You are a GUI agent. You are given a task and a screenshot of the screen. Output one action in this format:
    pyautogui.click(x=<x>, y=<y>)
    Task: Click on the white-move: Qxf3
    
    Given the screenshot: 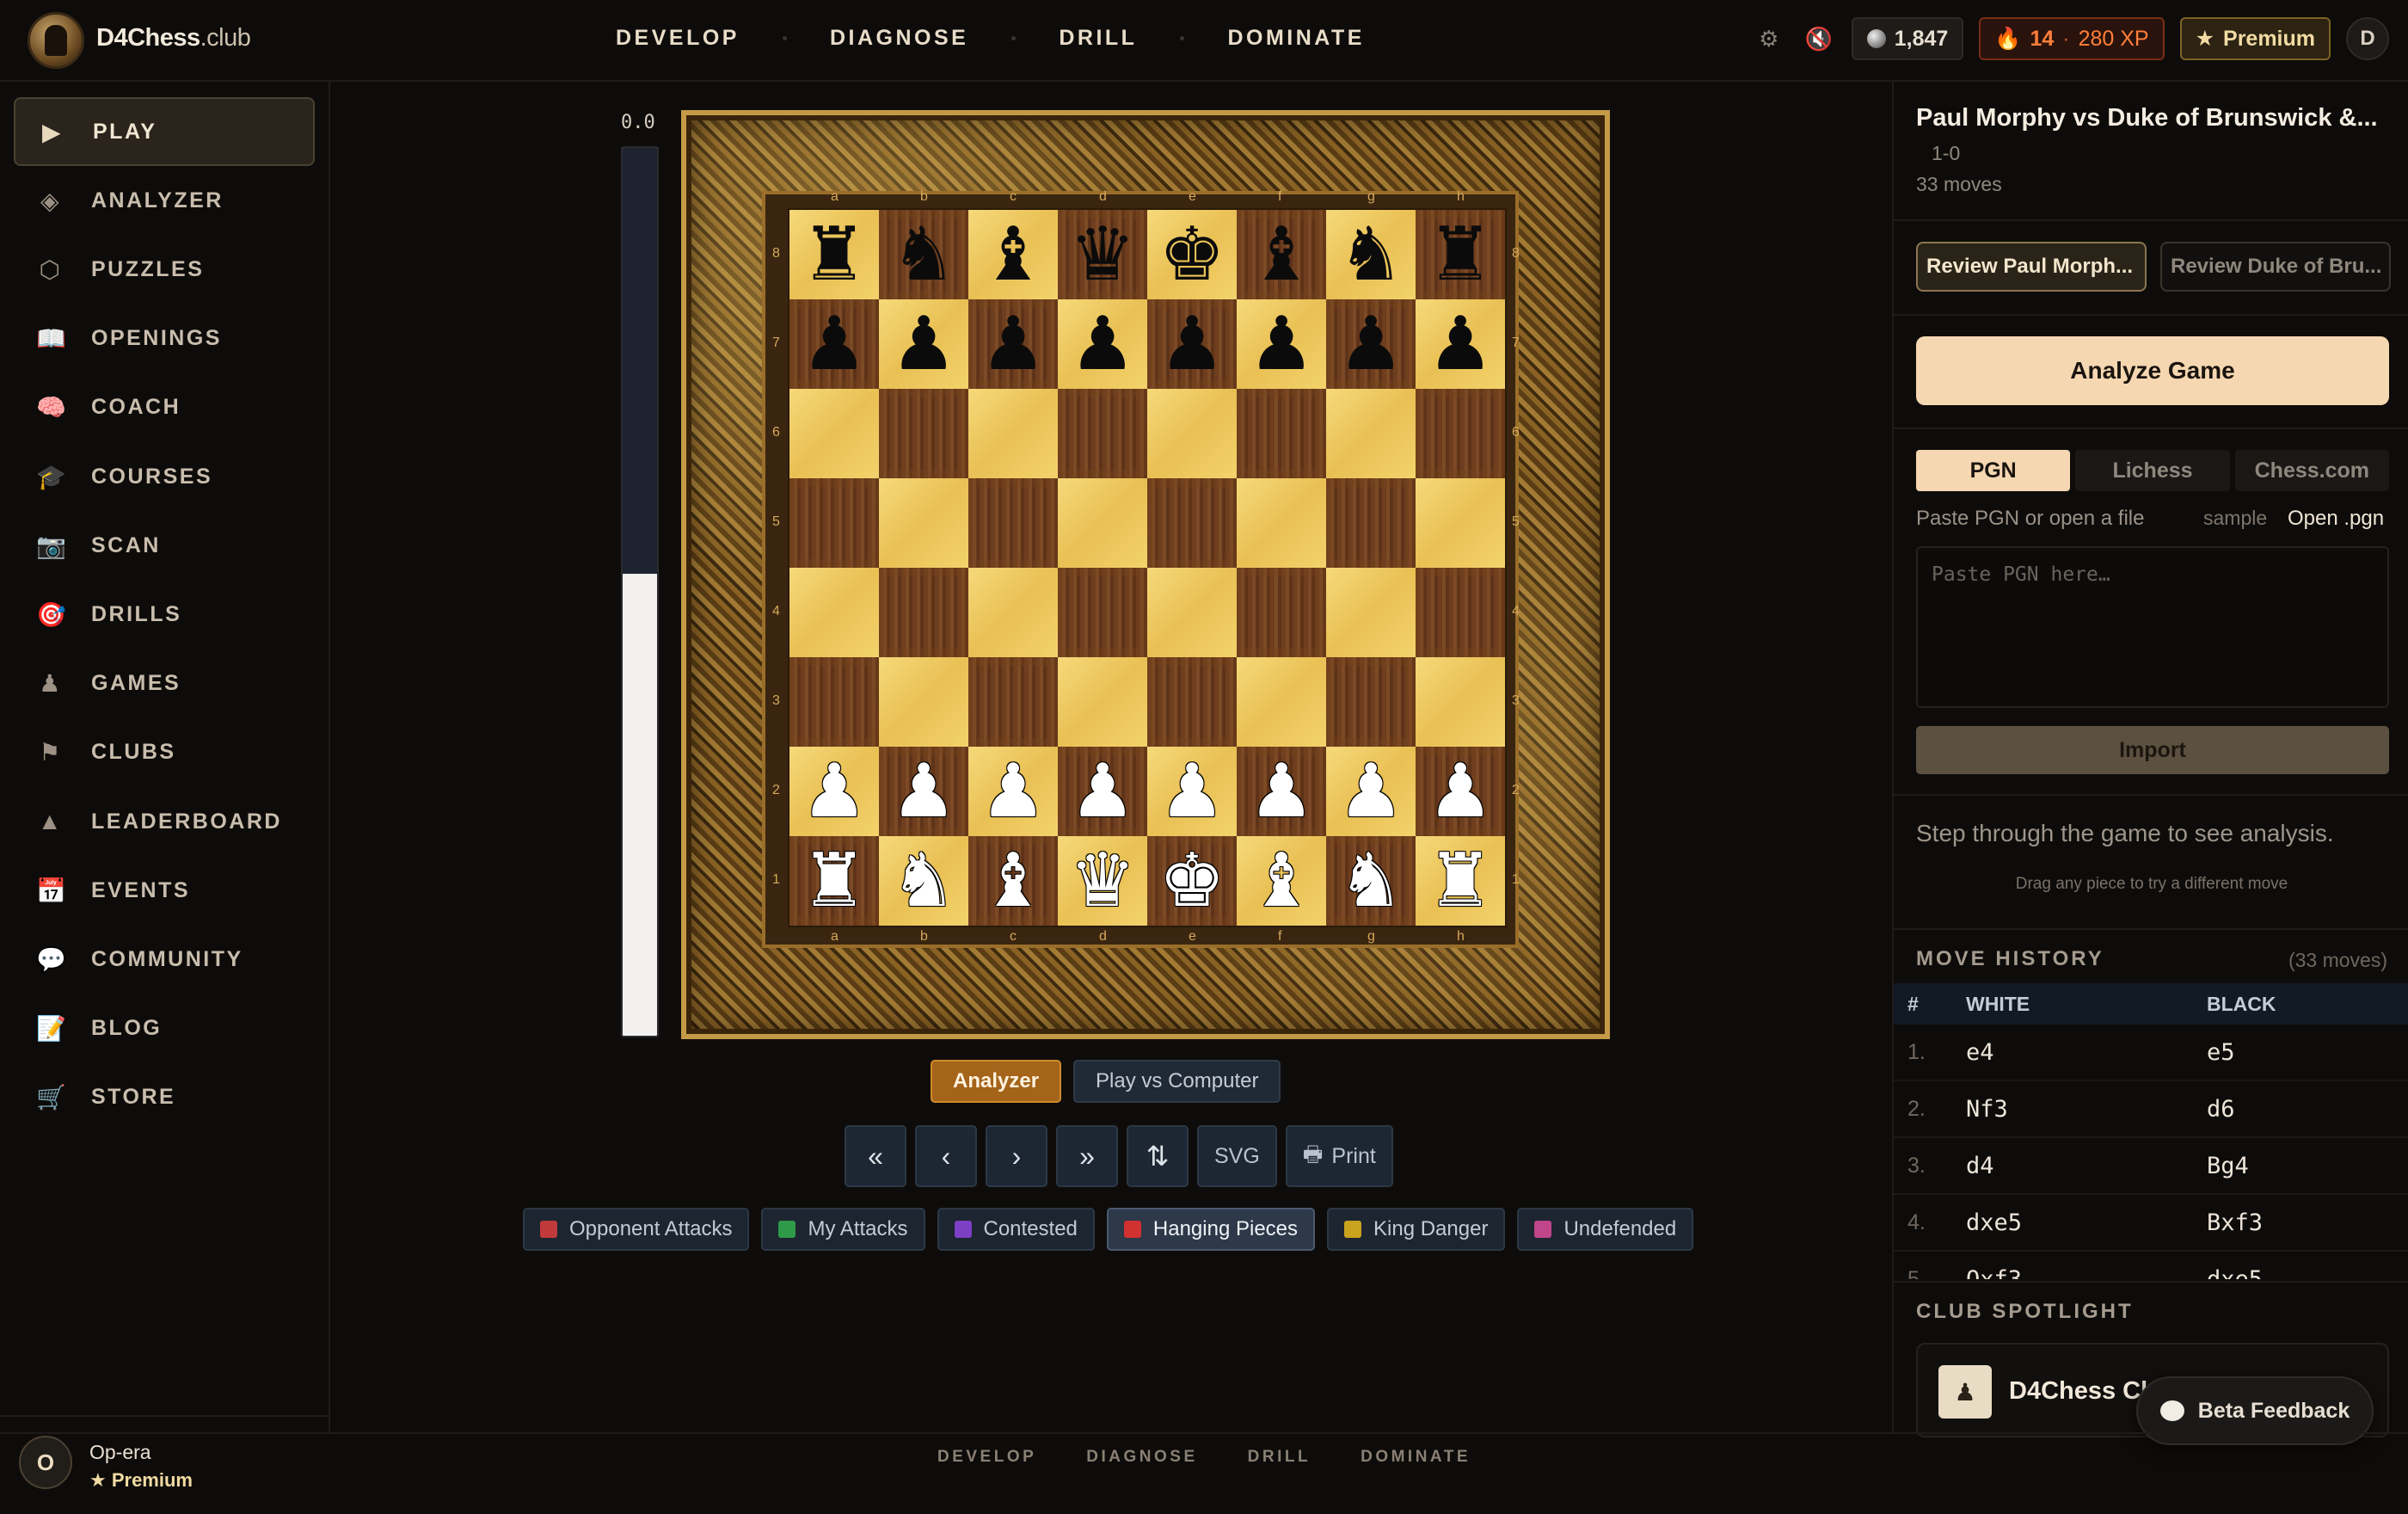 What is the action you would take?
    pyautogui.click(x=2086, y=1273)
    